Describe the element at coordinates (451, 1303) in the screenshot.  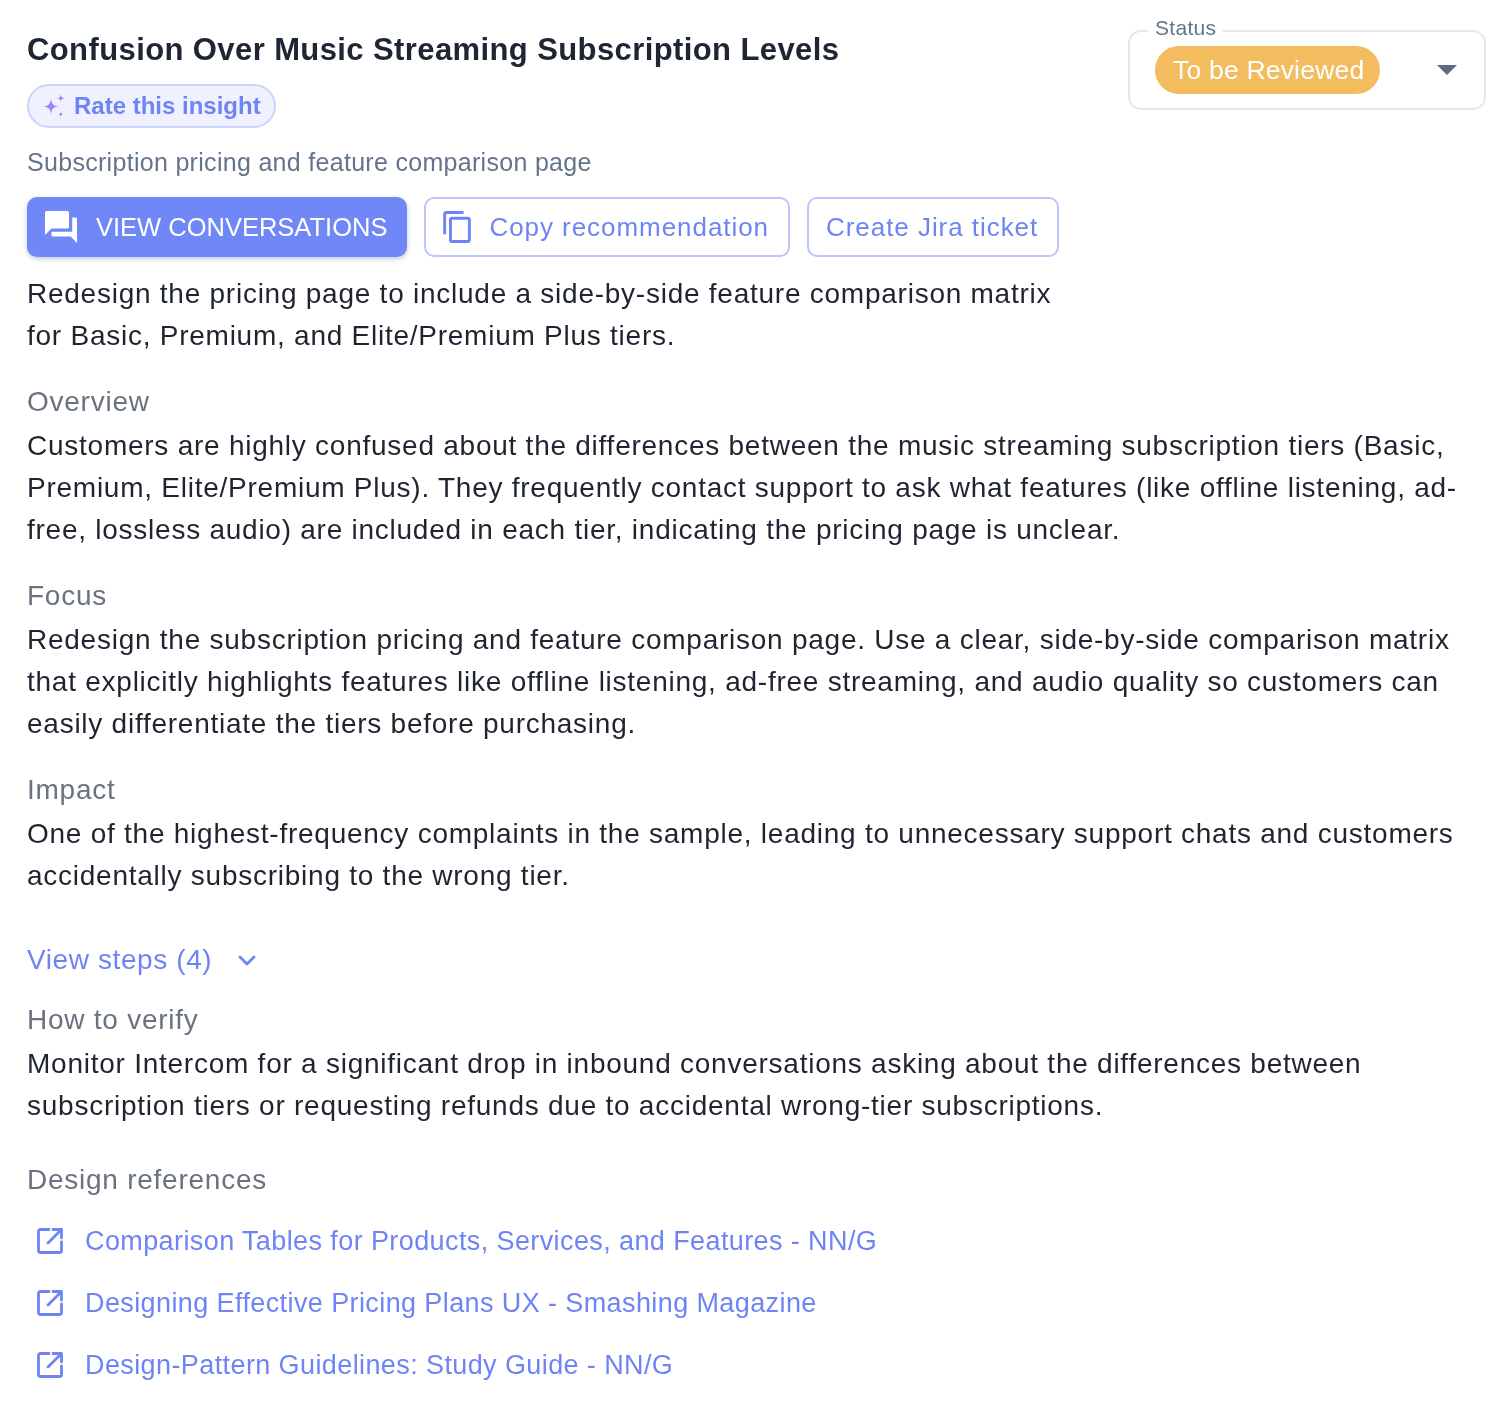
I see `reference-link: Designing Effective Pricing Plans UX - Smashing Magazine` at that location.